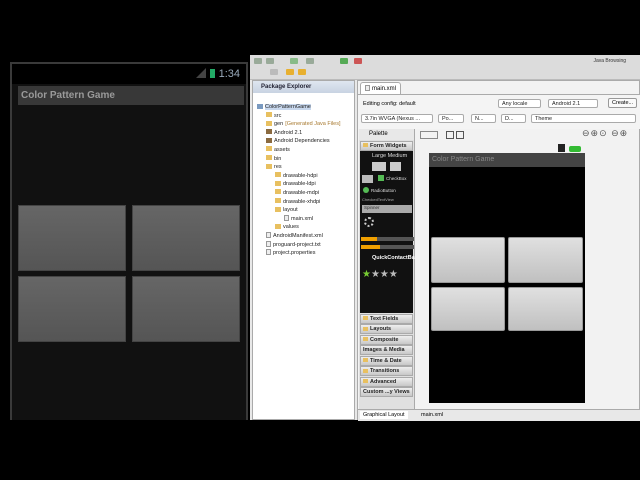 The width and height of the screenshot is (640, 480). I want to click on tree-item-label: drawable-hdpi, so click(300, 175).